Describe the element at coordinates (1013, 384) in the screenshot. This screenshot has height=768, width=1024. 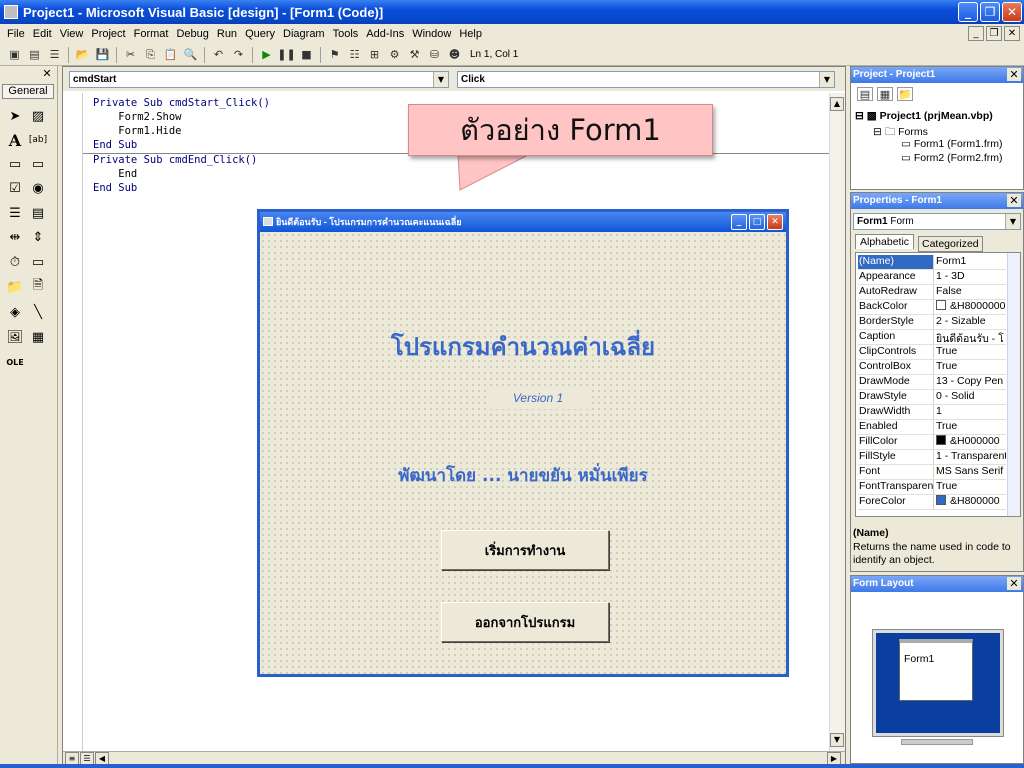
I see `property-scrollbar` at that location.